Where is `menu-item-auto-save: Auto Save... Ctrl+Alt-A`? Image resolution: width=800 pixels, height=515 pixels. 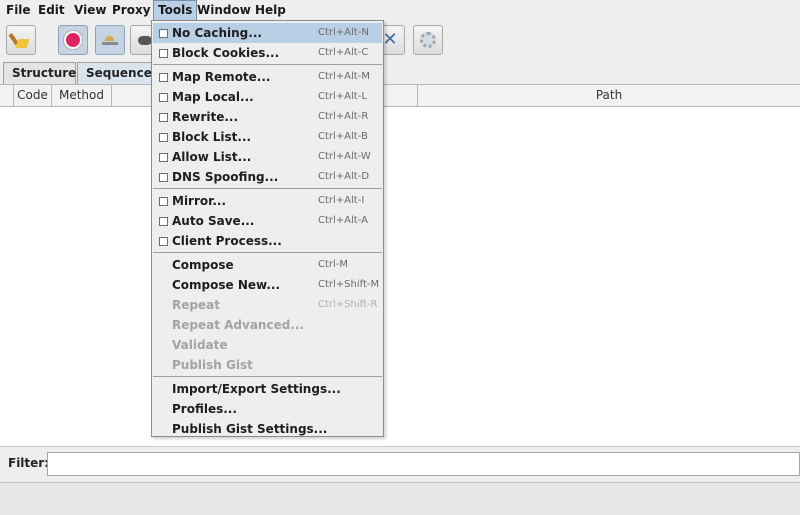
menu-item-auto-save: Auto Save... Ctrl+Alt-A is located at coordinates (267, 221).